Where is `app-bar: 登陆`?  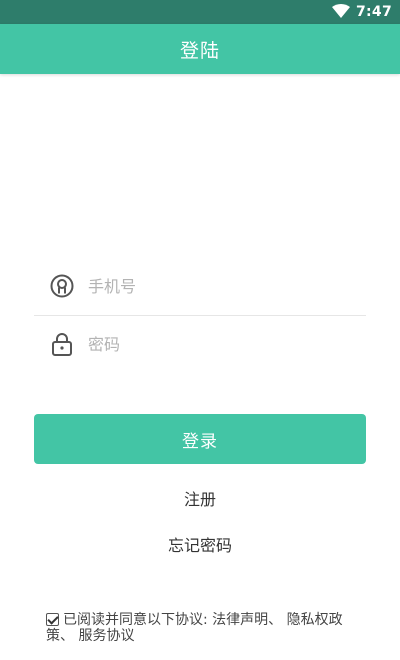
app-bar: 登陆 is located at coordinates (200, 49).